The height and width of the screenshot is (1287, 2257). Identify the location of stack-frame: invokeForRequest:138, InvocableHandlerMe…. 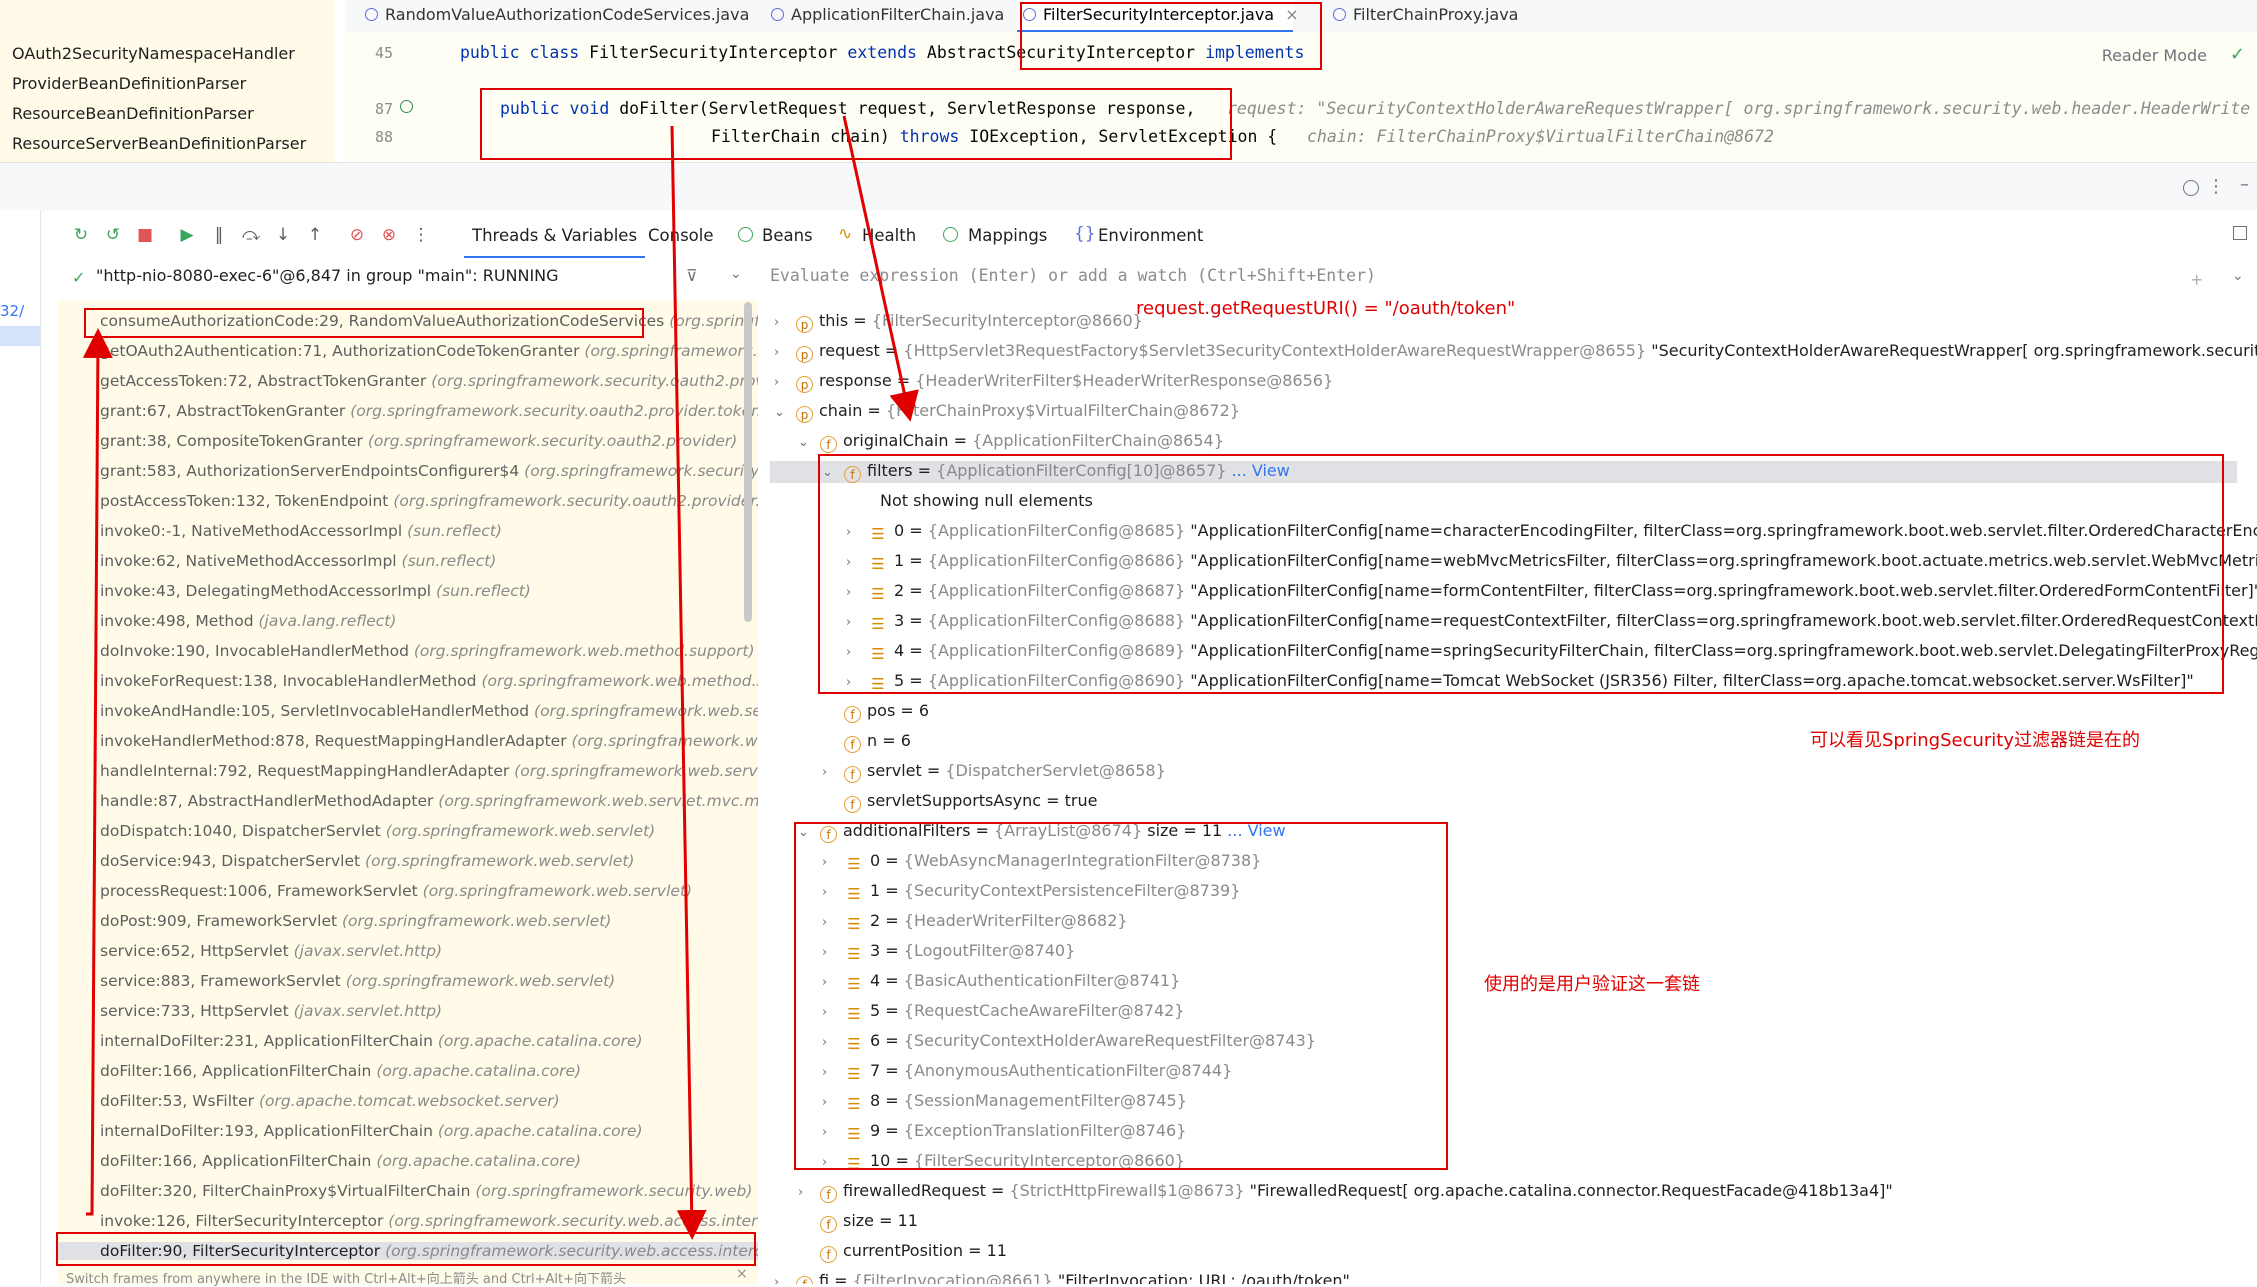
(429, 681).